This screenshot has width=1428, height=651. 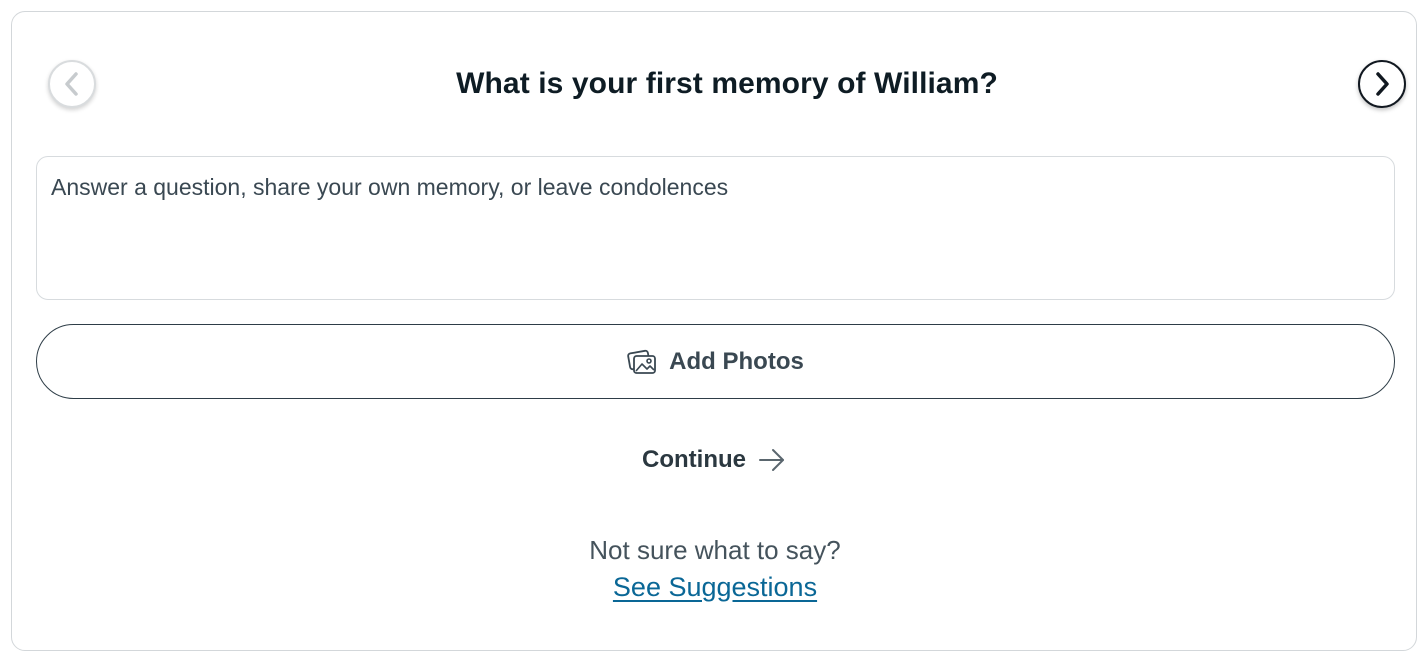 What do you see at coordinates (642, 362) in the screenshot?
I see `photos-icon` at bounding box center [642, 362].